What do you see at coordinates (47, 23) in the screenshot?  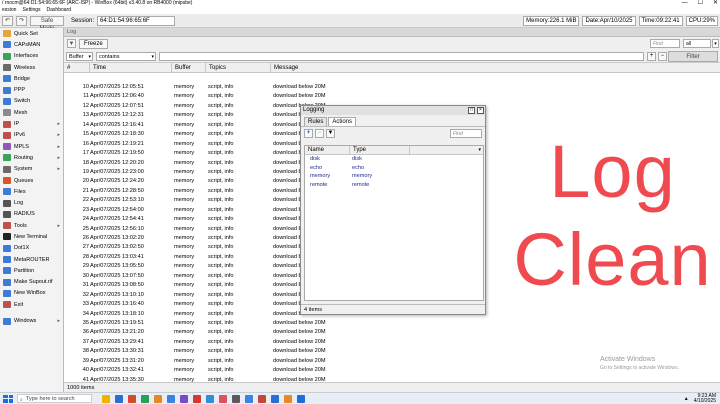 I see `safe-mode-button: Safe Mode` at bounding box center [47, 23].